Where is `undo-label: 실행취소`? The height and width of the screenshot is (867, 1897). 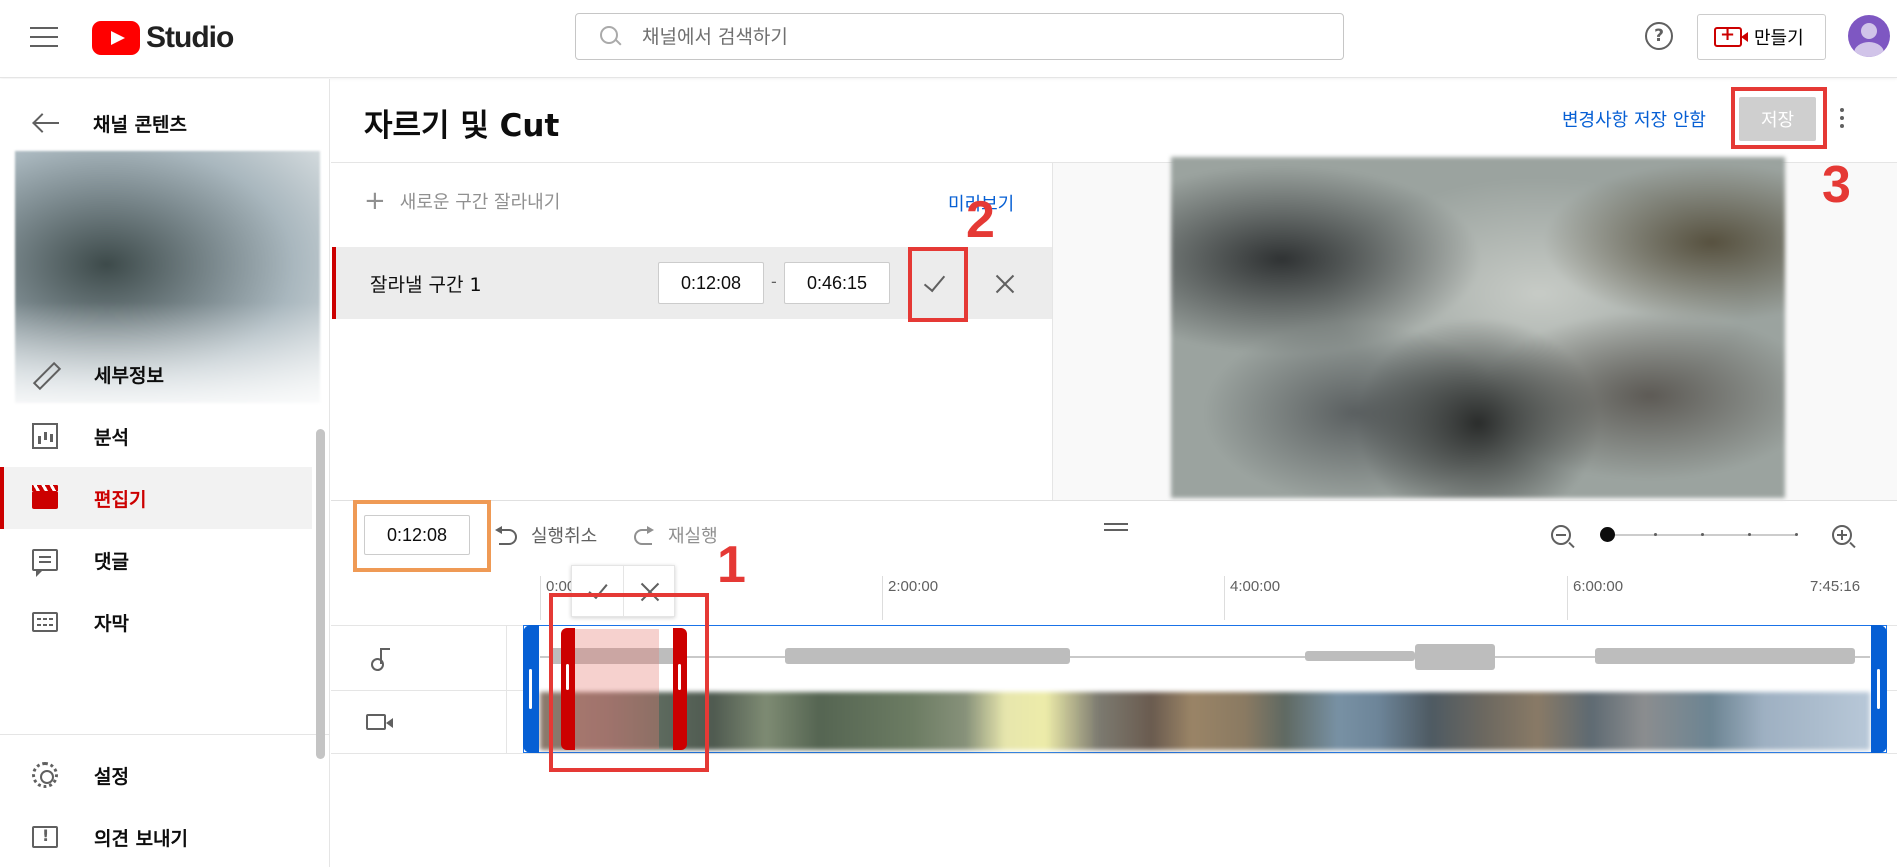 undo-label: 실행취소 is located at coordinates (564, 536).